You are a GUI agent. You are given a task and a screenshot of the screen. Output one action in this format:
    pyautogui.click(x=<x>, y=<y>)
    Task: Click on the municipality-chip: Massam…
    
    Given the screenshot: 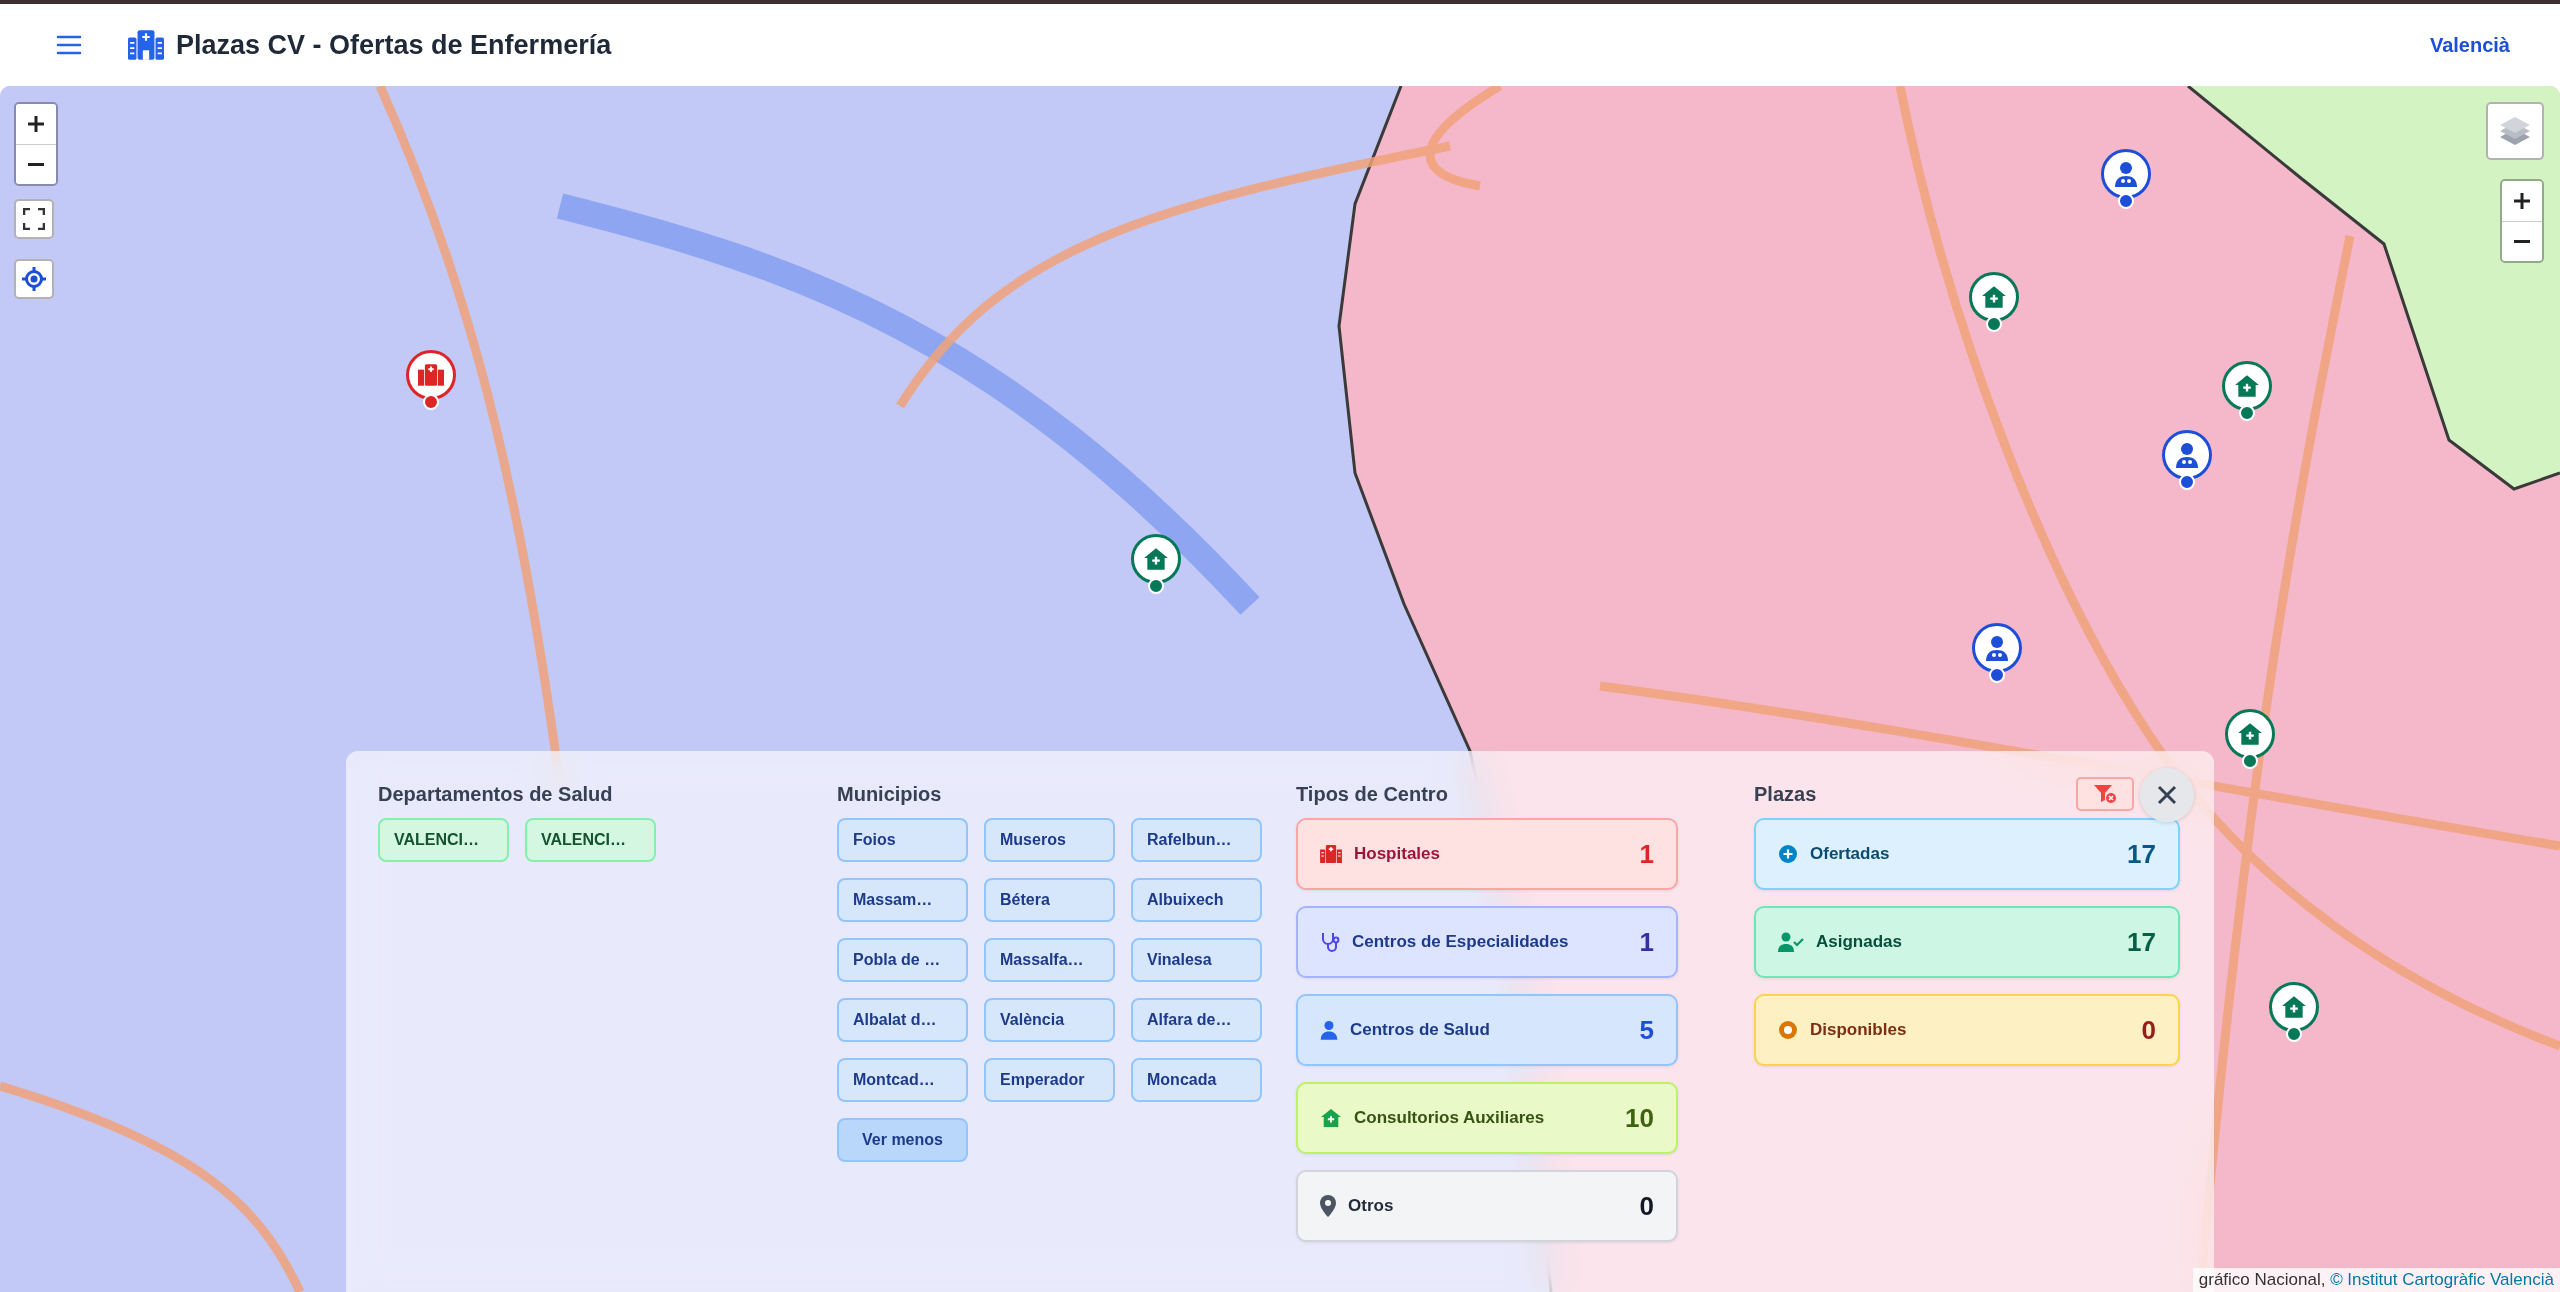 What is the action you would take?
    pyautogui.click(x=902, y=900)
    